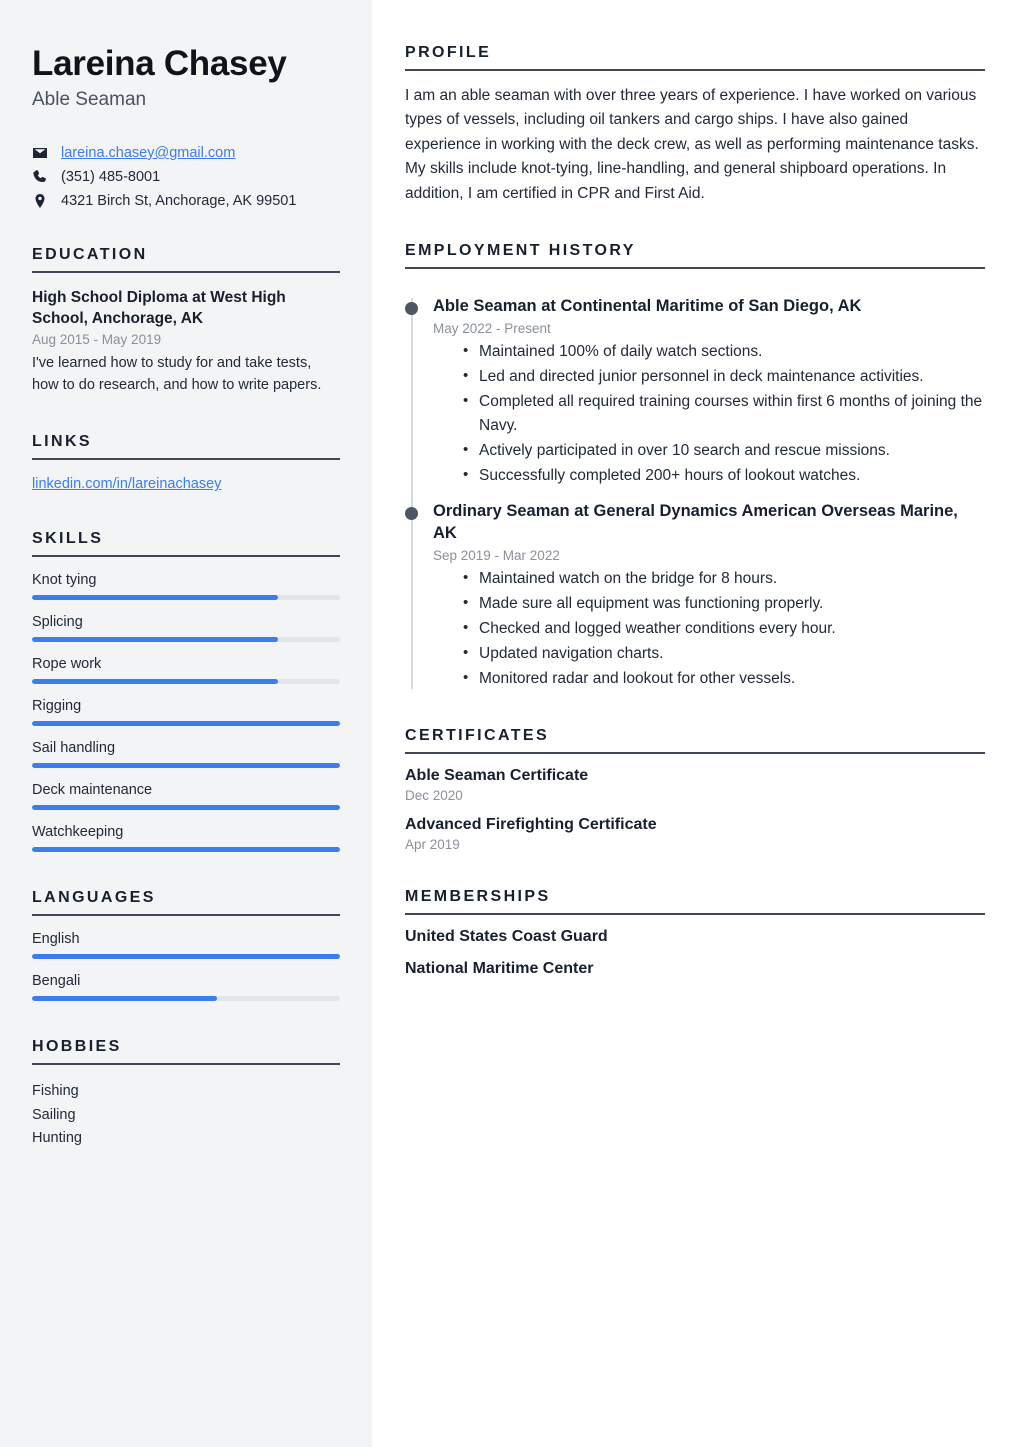 The width and height of the screenshot is (1024, 1447). What do you see at coordinates (186, 987) in the screenshot?
I see `language-item: Bengali` at bounding box center [186, 987].